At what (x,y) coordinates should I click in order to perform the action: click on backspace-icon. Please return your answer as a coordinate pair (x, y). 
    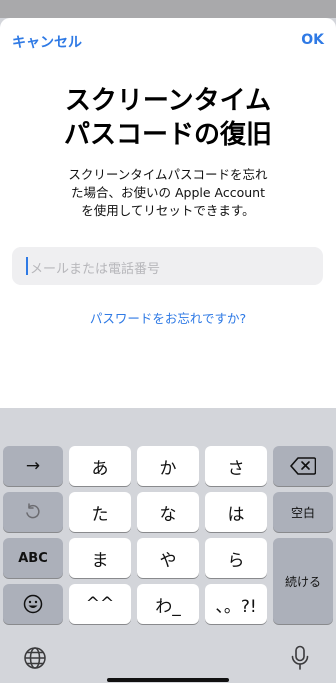
    Looking at the image, I should click on (303, 466).